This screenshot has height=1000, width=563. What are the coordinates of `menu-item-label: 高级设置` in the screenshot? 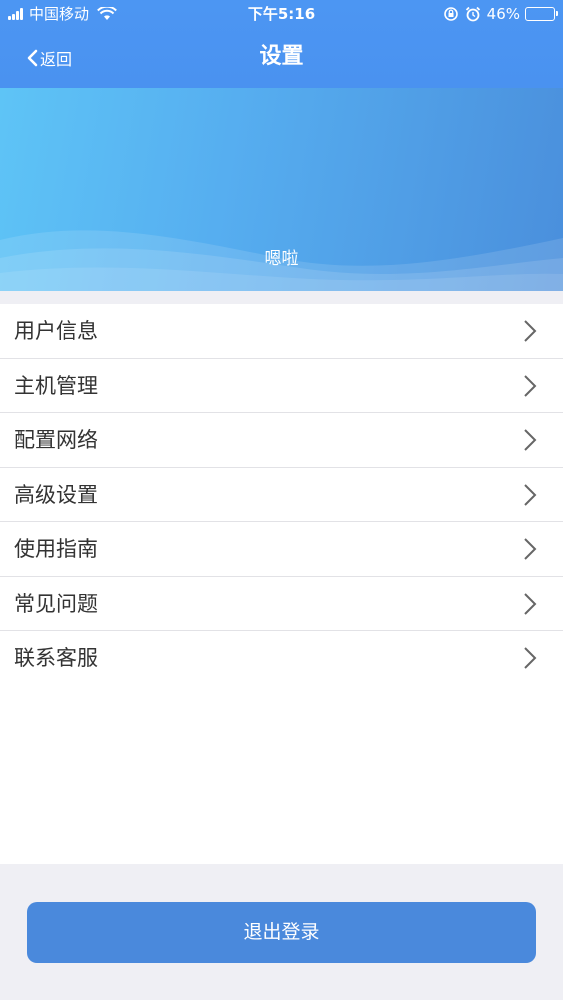 It's located at (56, 494).